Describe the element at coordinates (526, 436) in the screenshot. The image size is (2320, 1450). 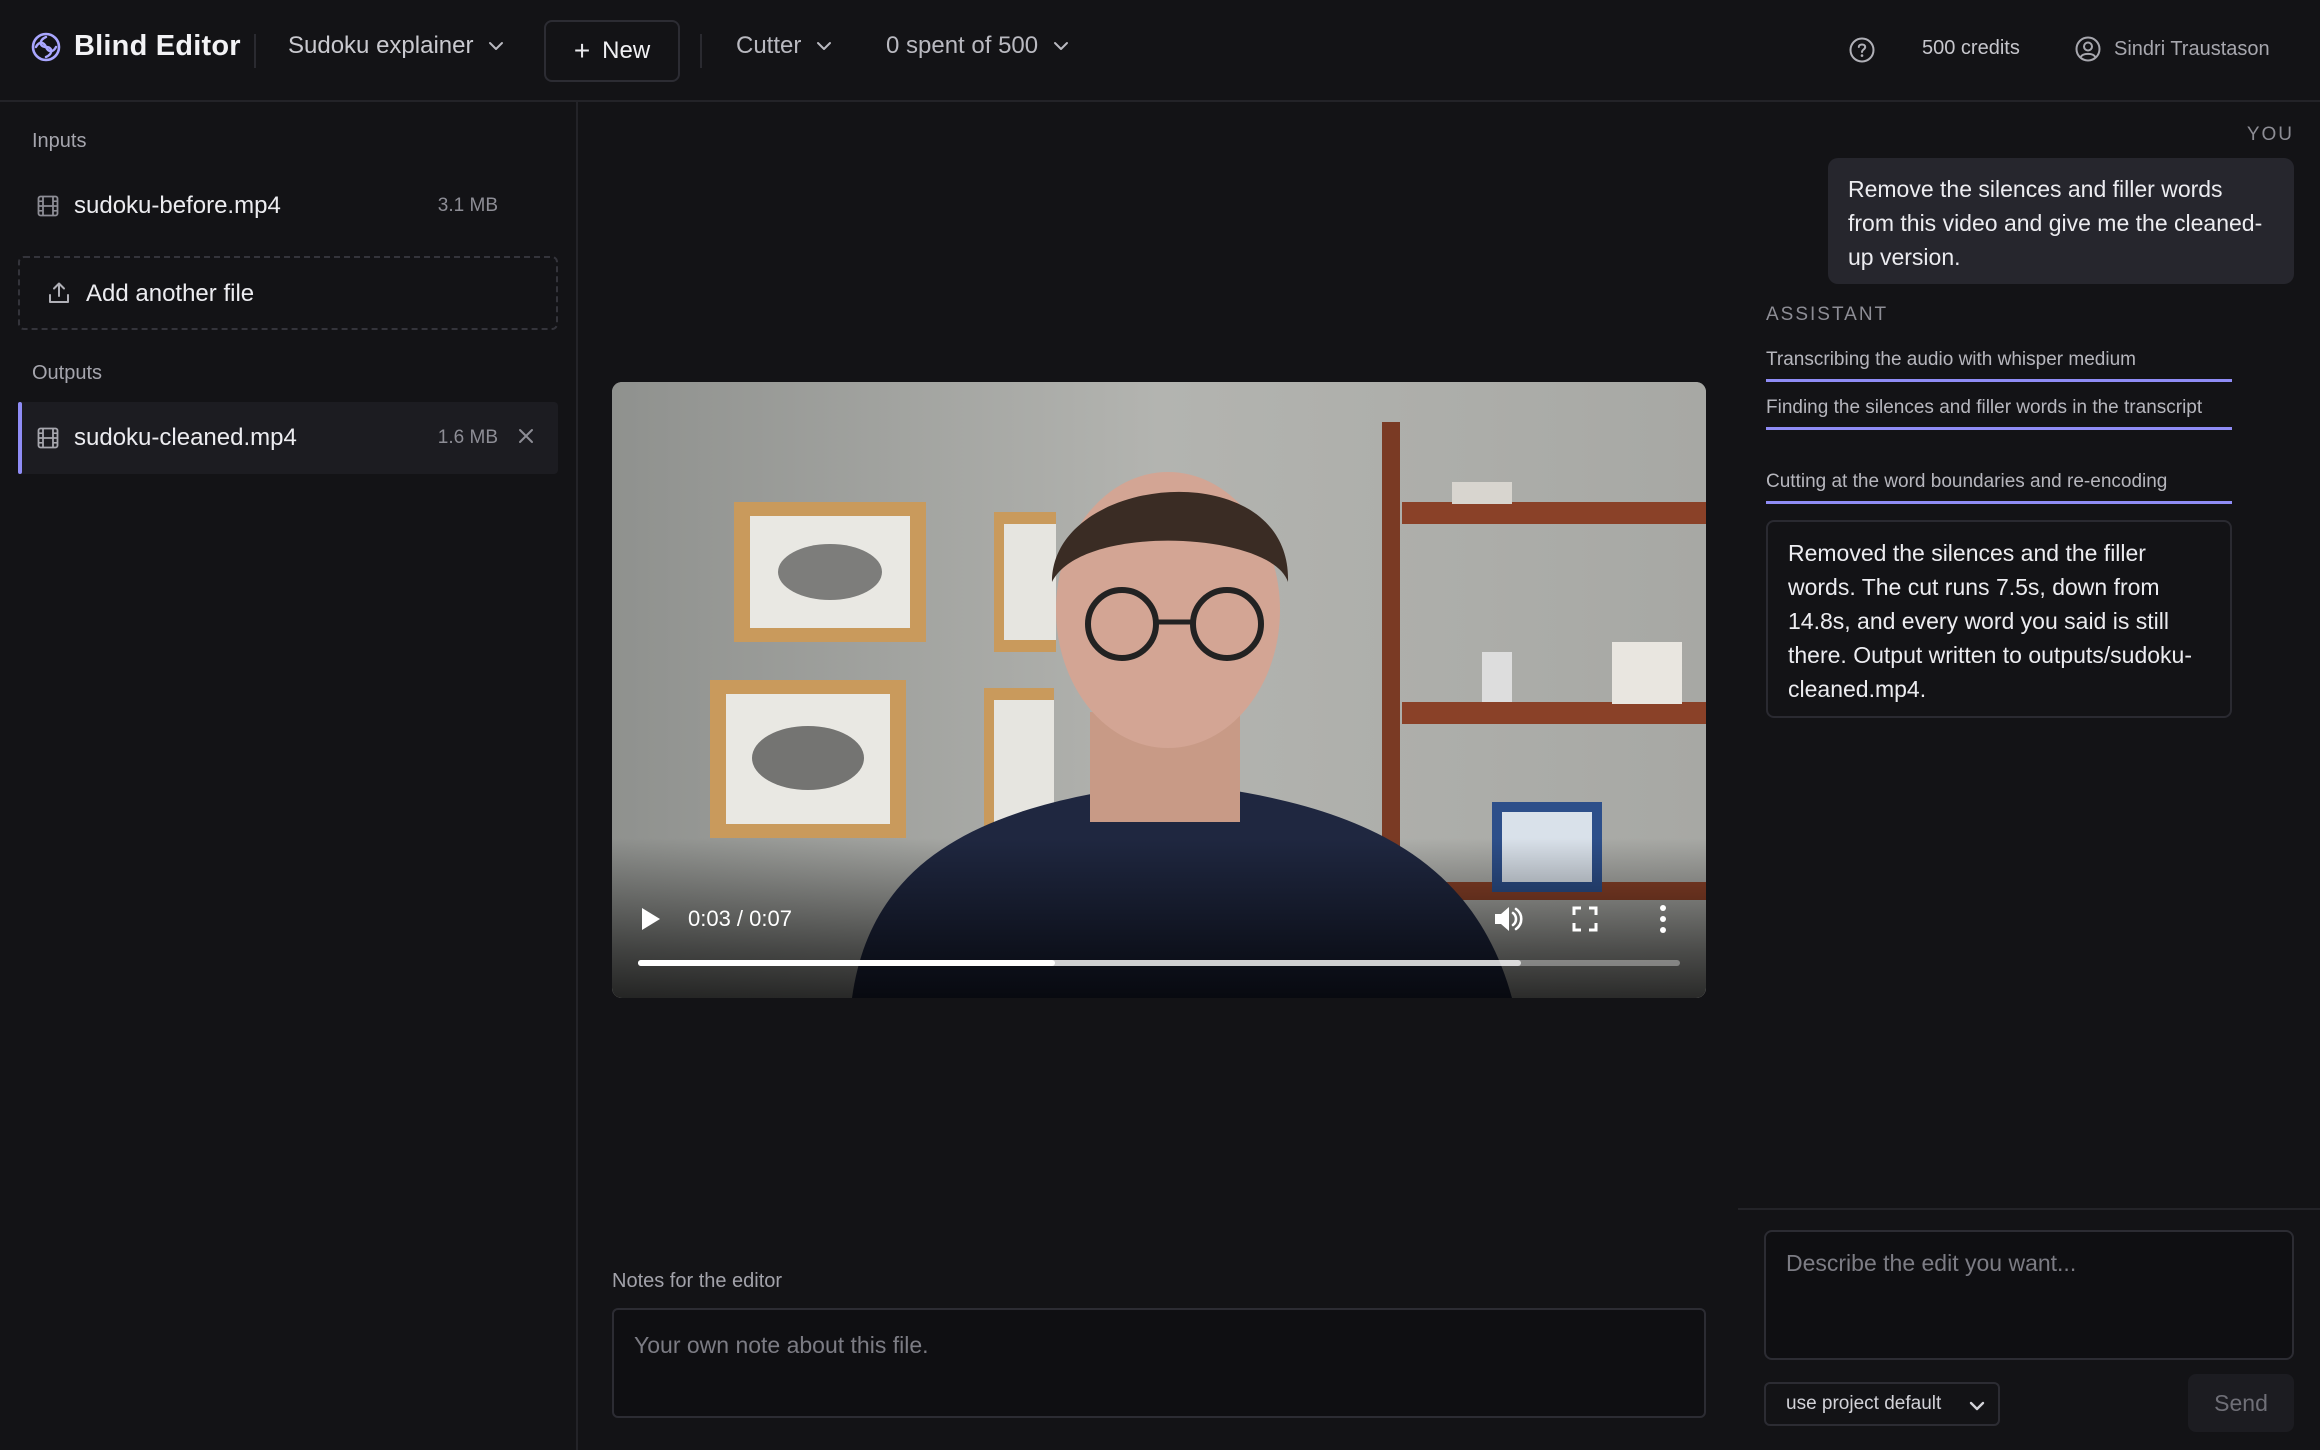
I see `close-icon` at that location.